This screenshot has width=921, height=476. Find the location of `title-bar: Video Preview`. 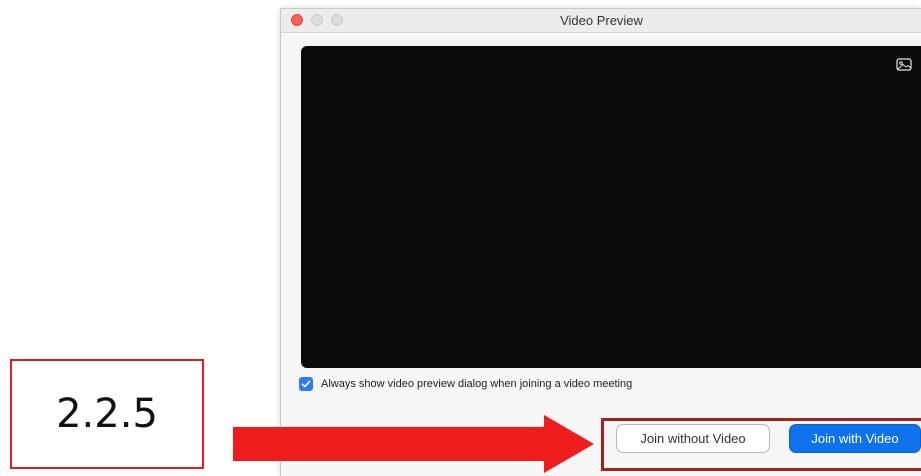

title-bar: Video Preview is located at coordinates (601, 21).